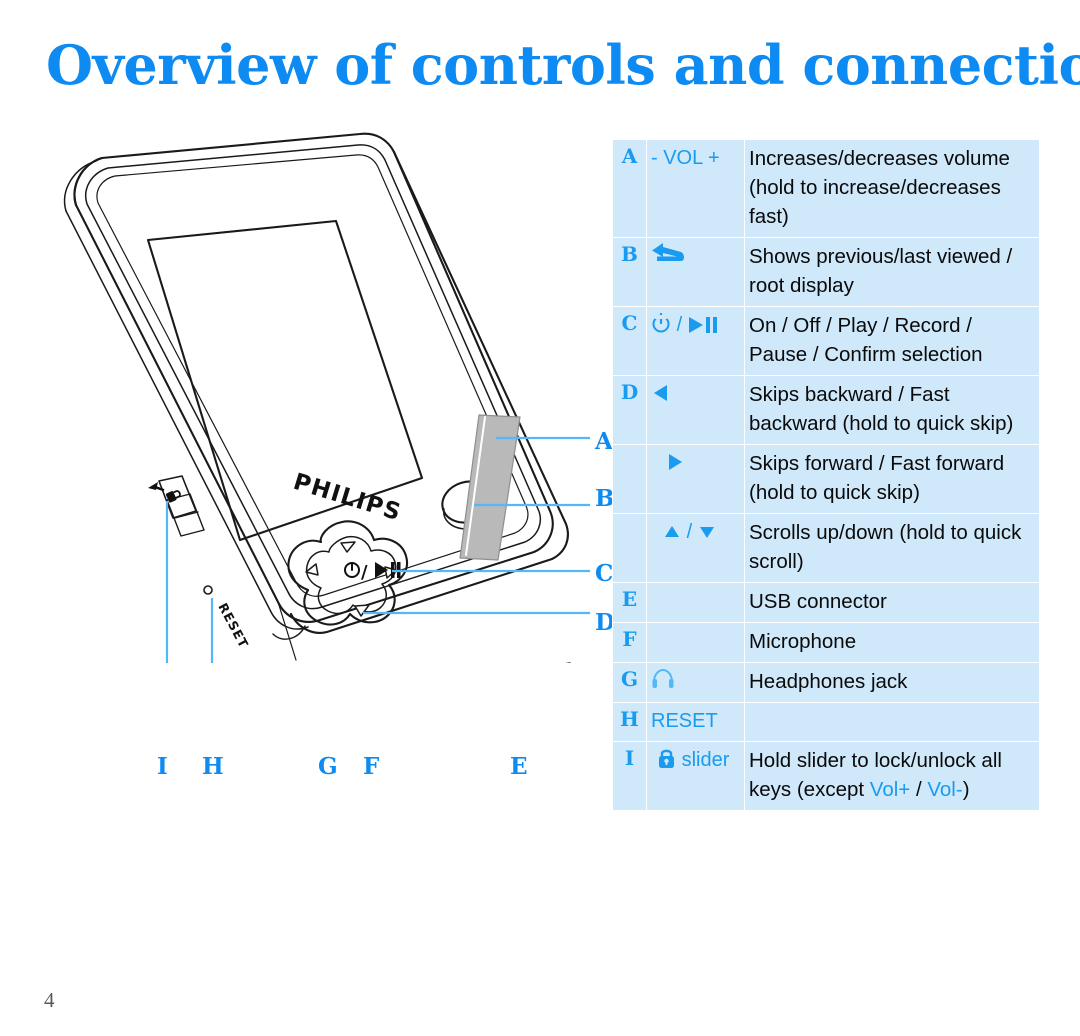 The width and height of the screenshot is (1080, 1036). Describe the element at coordinates (604, 573) in the screenshot. I see `callout-letter-c: C` at that location.